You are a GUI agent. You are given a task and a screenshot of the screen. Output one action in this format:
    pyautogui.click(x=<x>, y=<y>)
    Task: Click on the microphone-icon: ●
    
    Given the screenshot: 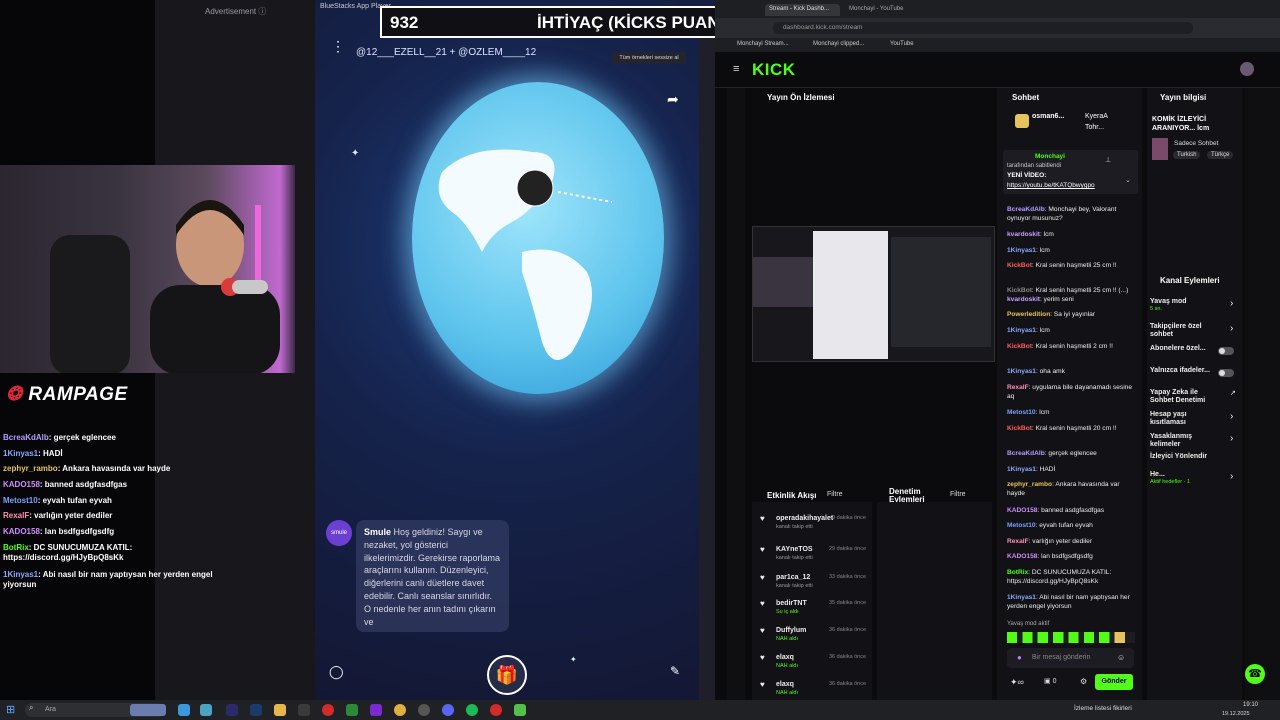 What is the action you would take?
    pyautogui.click(x=1019, y=657)
    